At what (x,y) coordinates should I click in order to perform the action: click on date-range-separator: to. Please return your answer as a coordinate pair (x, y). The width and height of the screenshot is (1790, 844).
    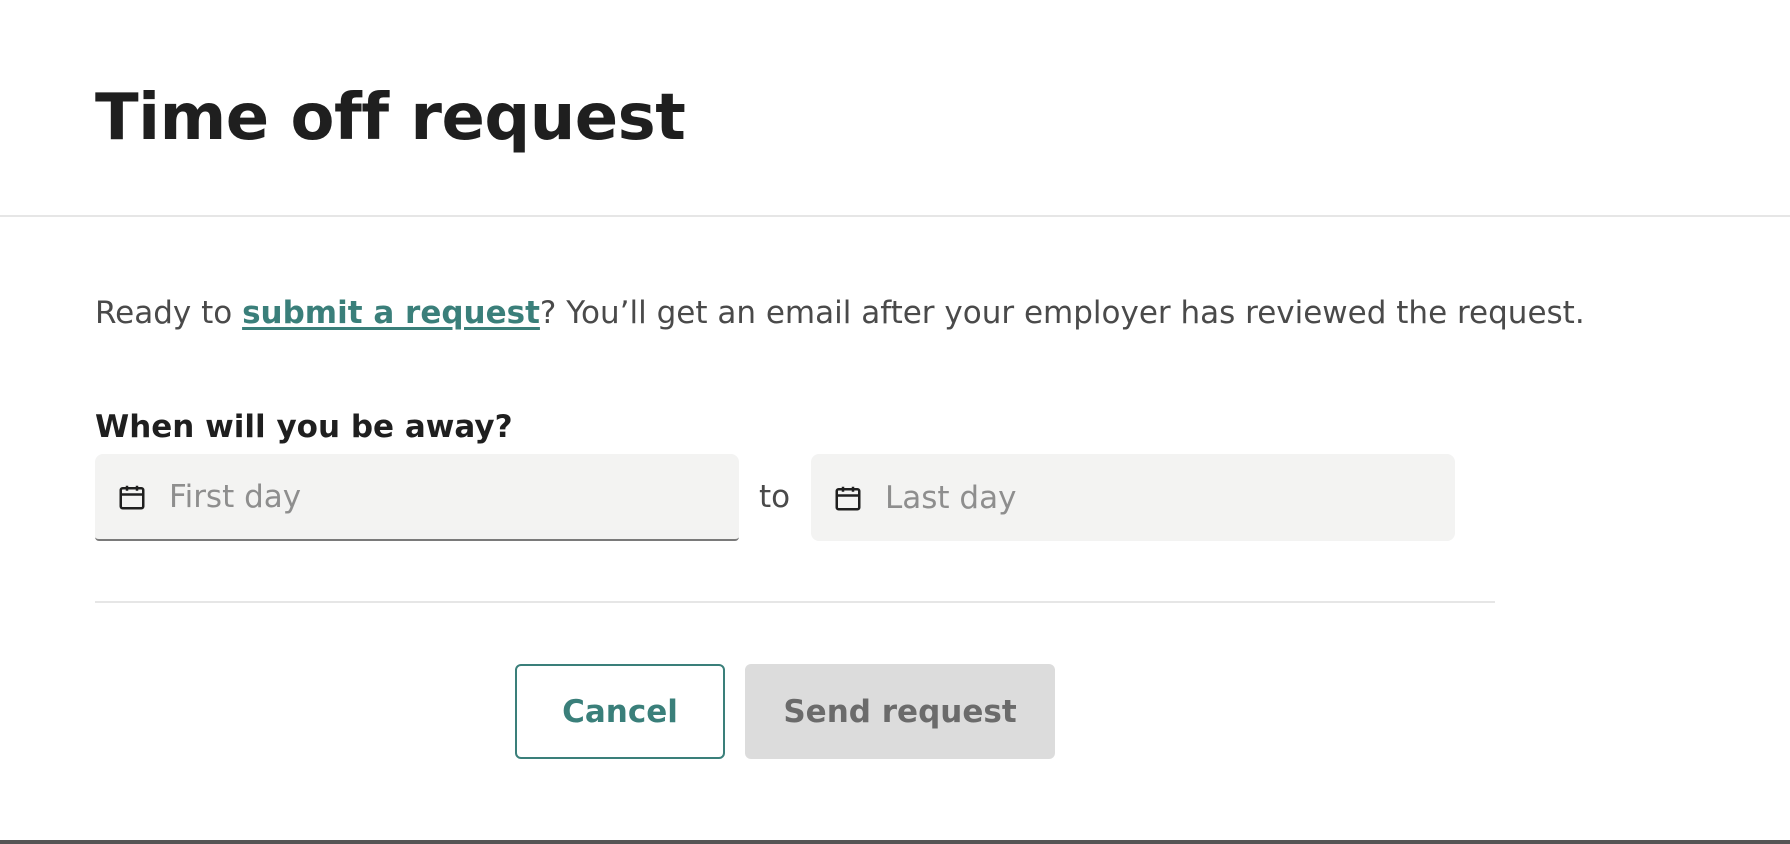
    Looking at the image, I should click on (775, 497).